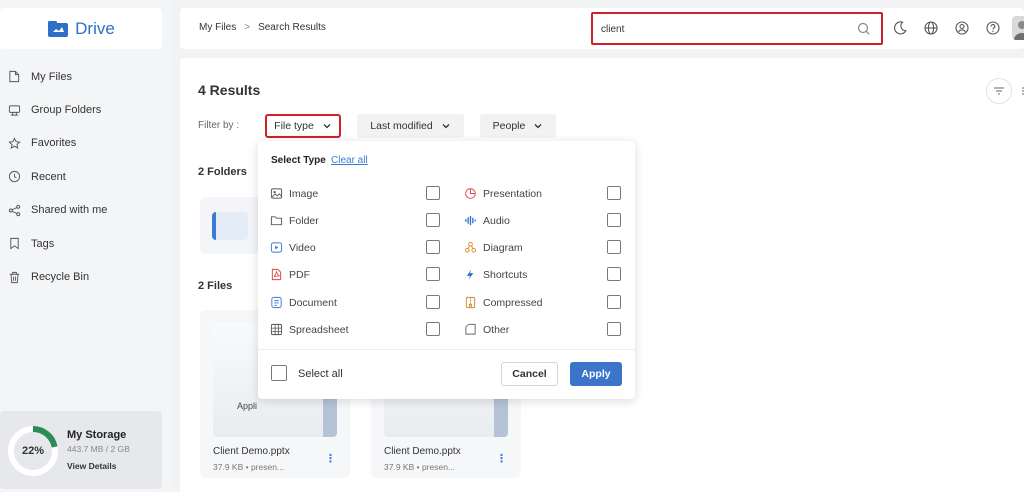 The width and height of the screenshot is (1024, 492). I want to click on search-icon, so click(864, 29).